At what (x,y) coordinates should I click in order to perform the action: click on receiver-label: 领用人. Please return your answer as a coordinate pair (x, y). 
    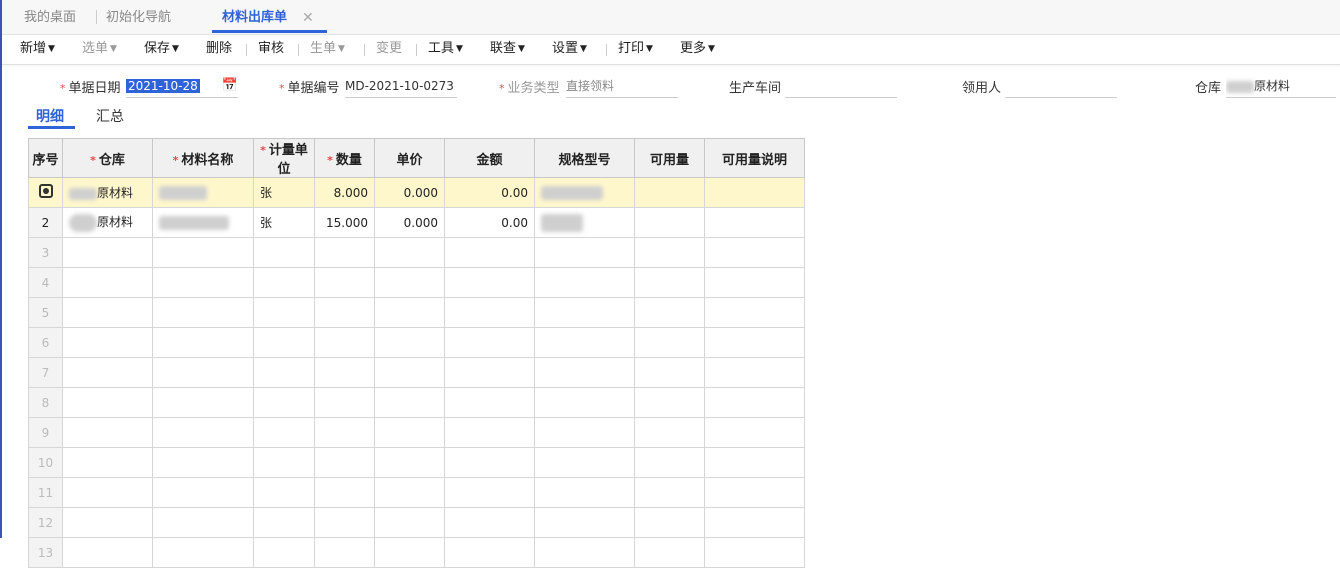
    Looking at the image, I should click on (982, 88).